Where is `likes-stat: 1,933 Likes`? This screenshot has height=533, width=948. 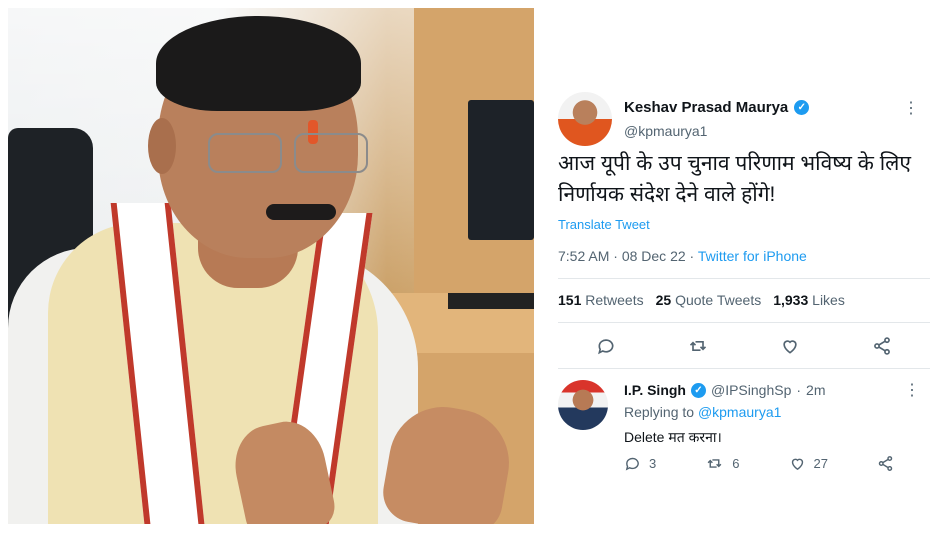
likes-stat: 1,933 Likes is located at coordinates (809, 300).